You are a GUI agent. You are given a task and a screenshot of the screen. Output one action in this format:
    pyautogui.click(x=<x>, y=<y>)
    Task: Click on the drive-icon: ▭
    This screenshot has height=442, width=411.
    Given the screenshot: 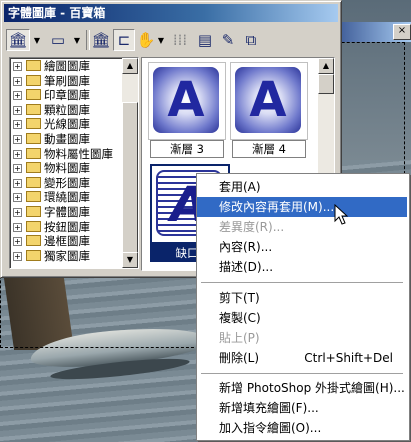 What is the action you would take?
    pyautogui.click(x=58, y=40)
    